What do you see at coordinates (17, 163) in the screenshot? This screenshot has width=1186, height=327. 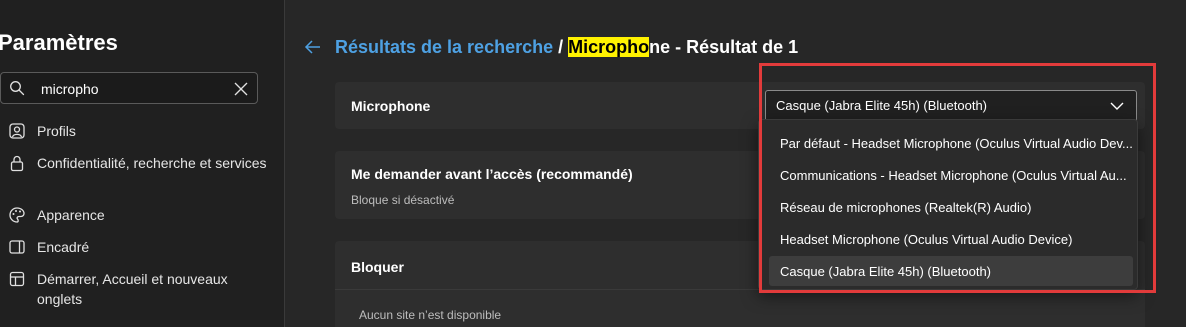 I see `lock-icon` at bounding box center [17, 163].